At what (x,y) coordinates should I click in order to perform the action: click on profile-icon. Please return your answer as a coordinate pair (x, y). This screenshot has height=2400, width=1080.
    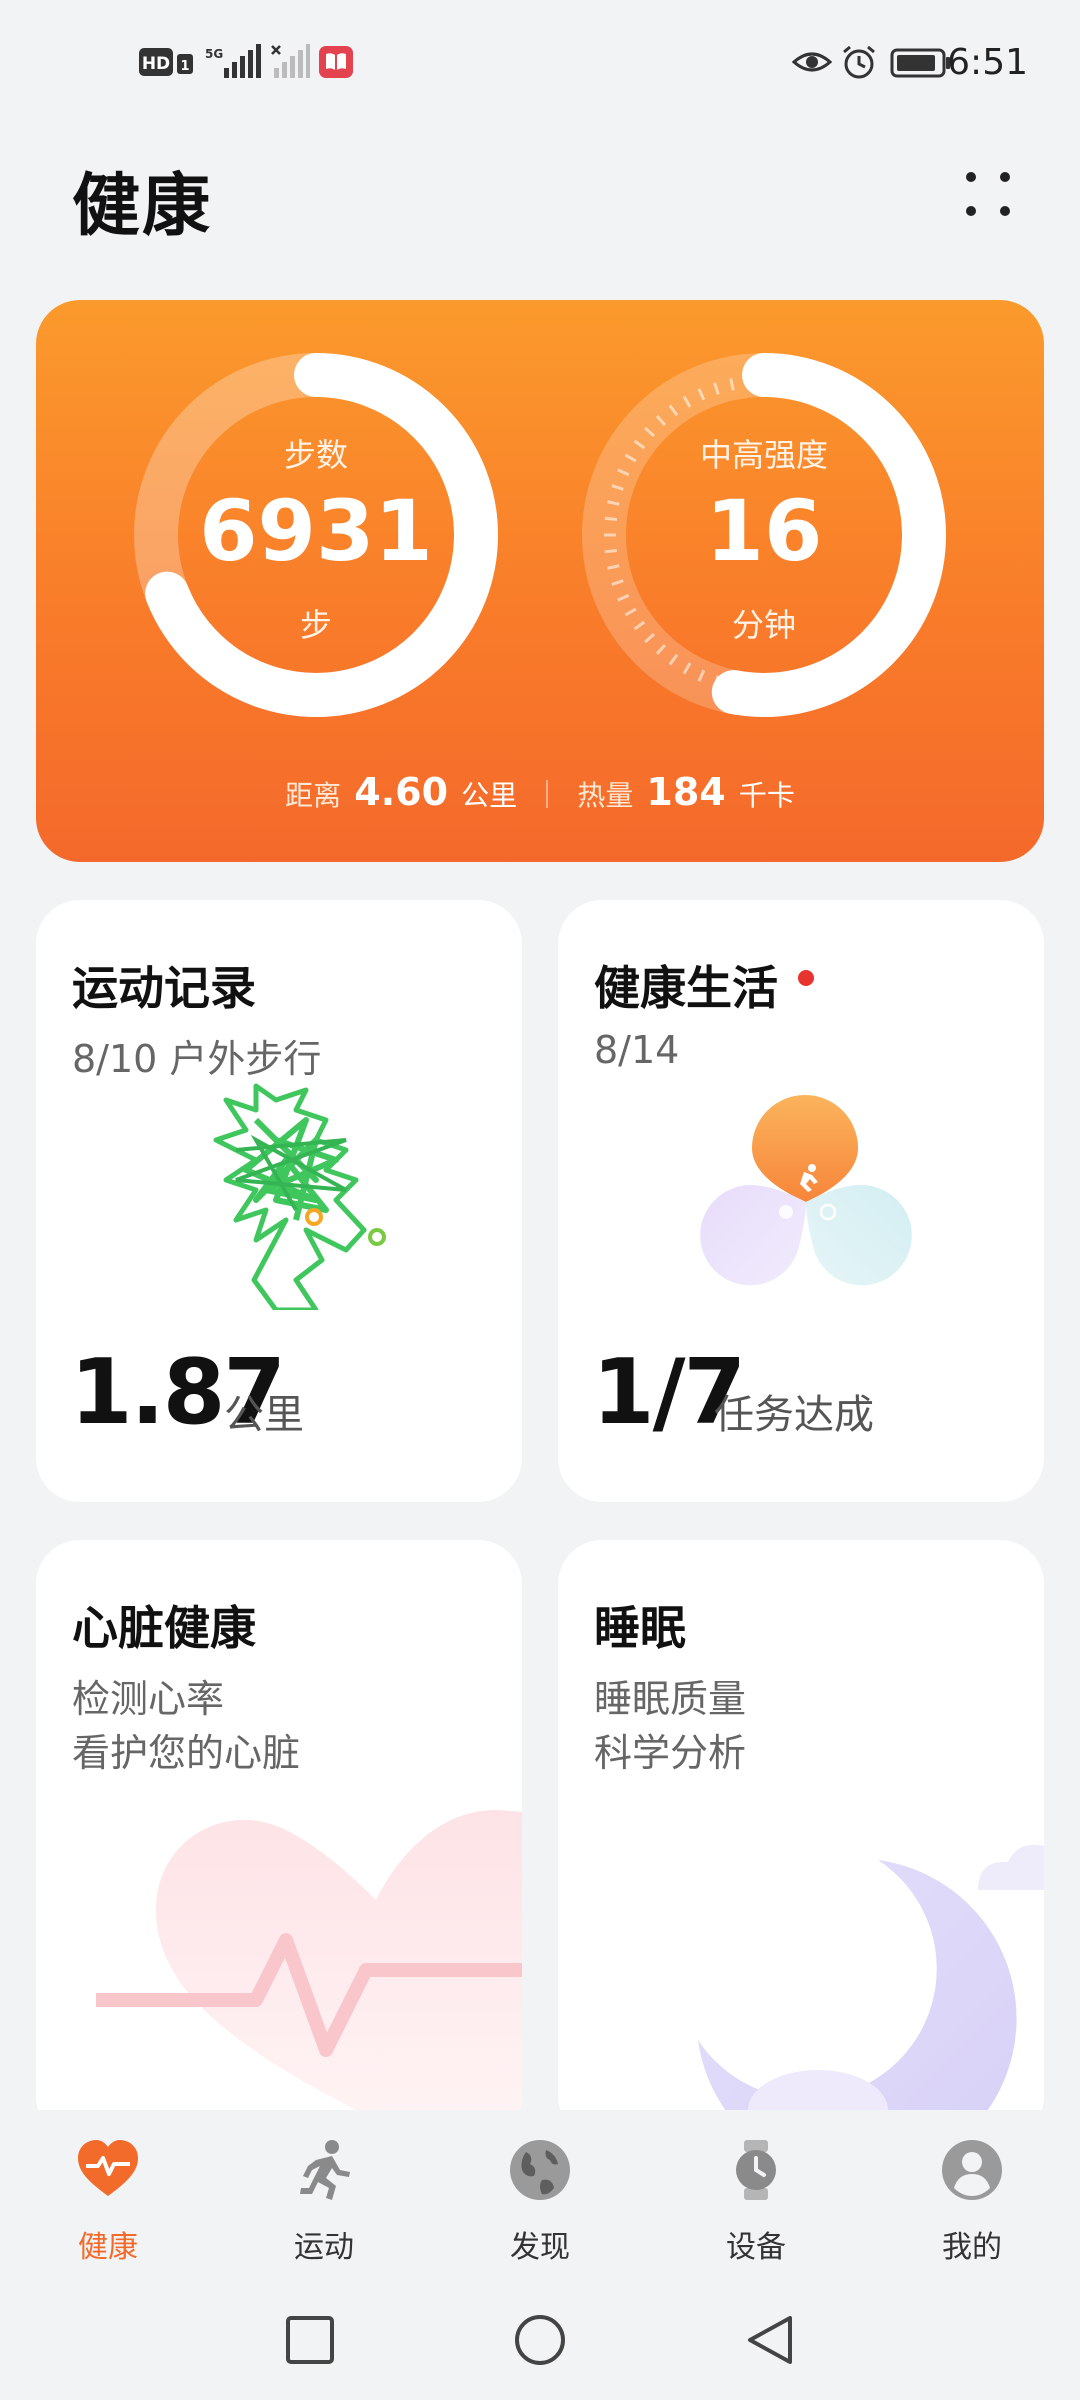
    Looking at the image, I should click on (972, 2170).